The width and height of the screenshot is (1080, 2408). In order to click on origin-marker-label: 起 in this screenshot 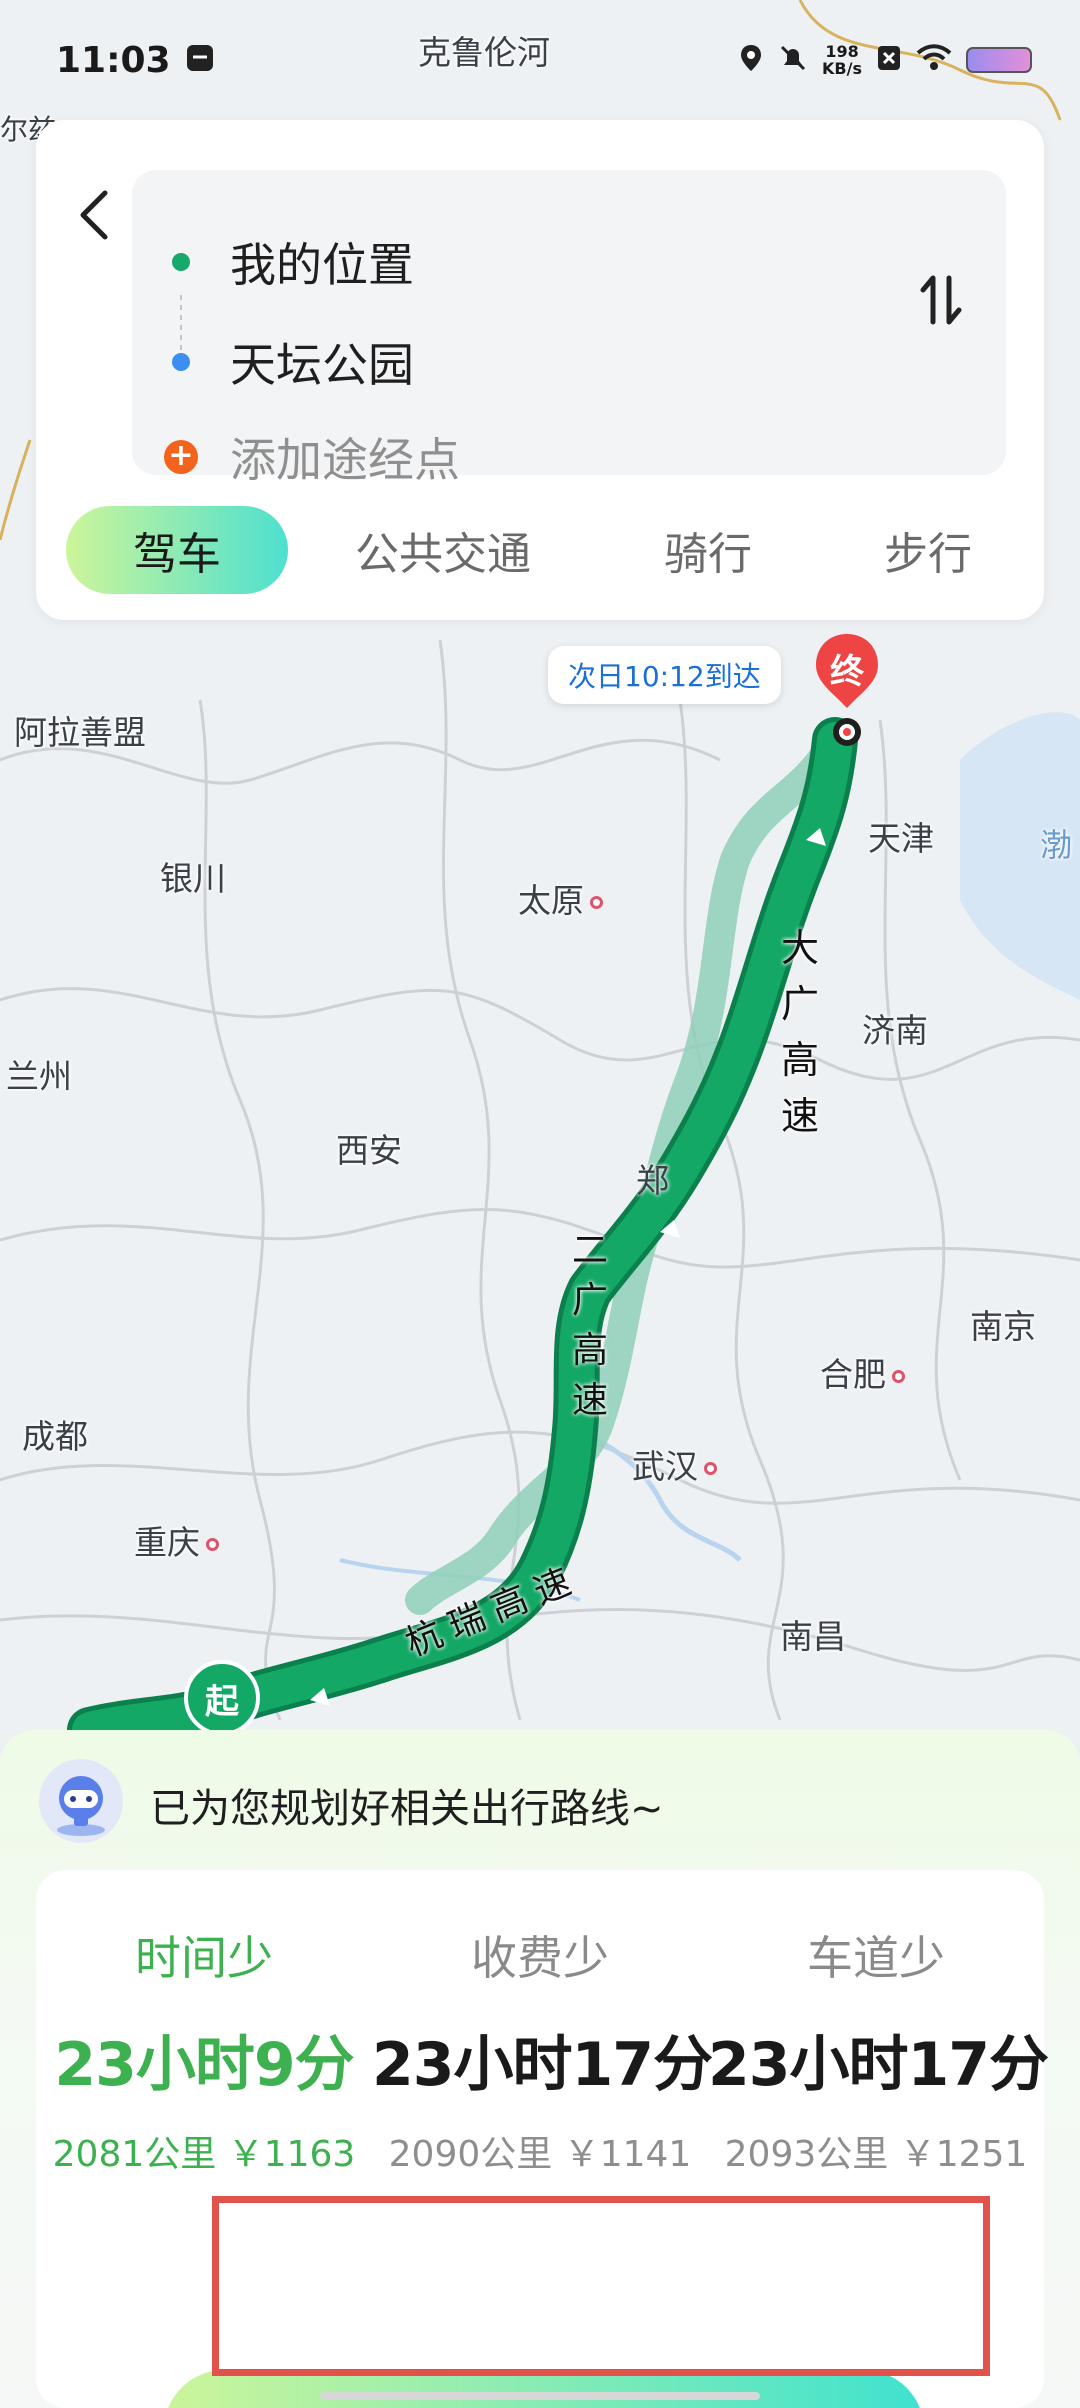, I will do `click(222, 1701)`.